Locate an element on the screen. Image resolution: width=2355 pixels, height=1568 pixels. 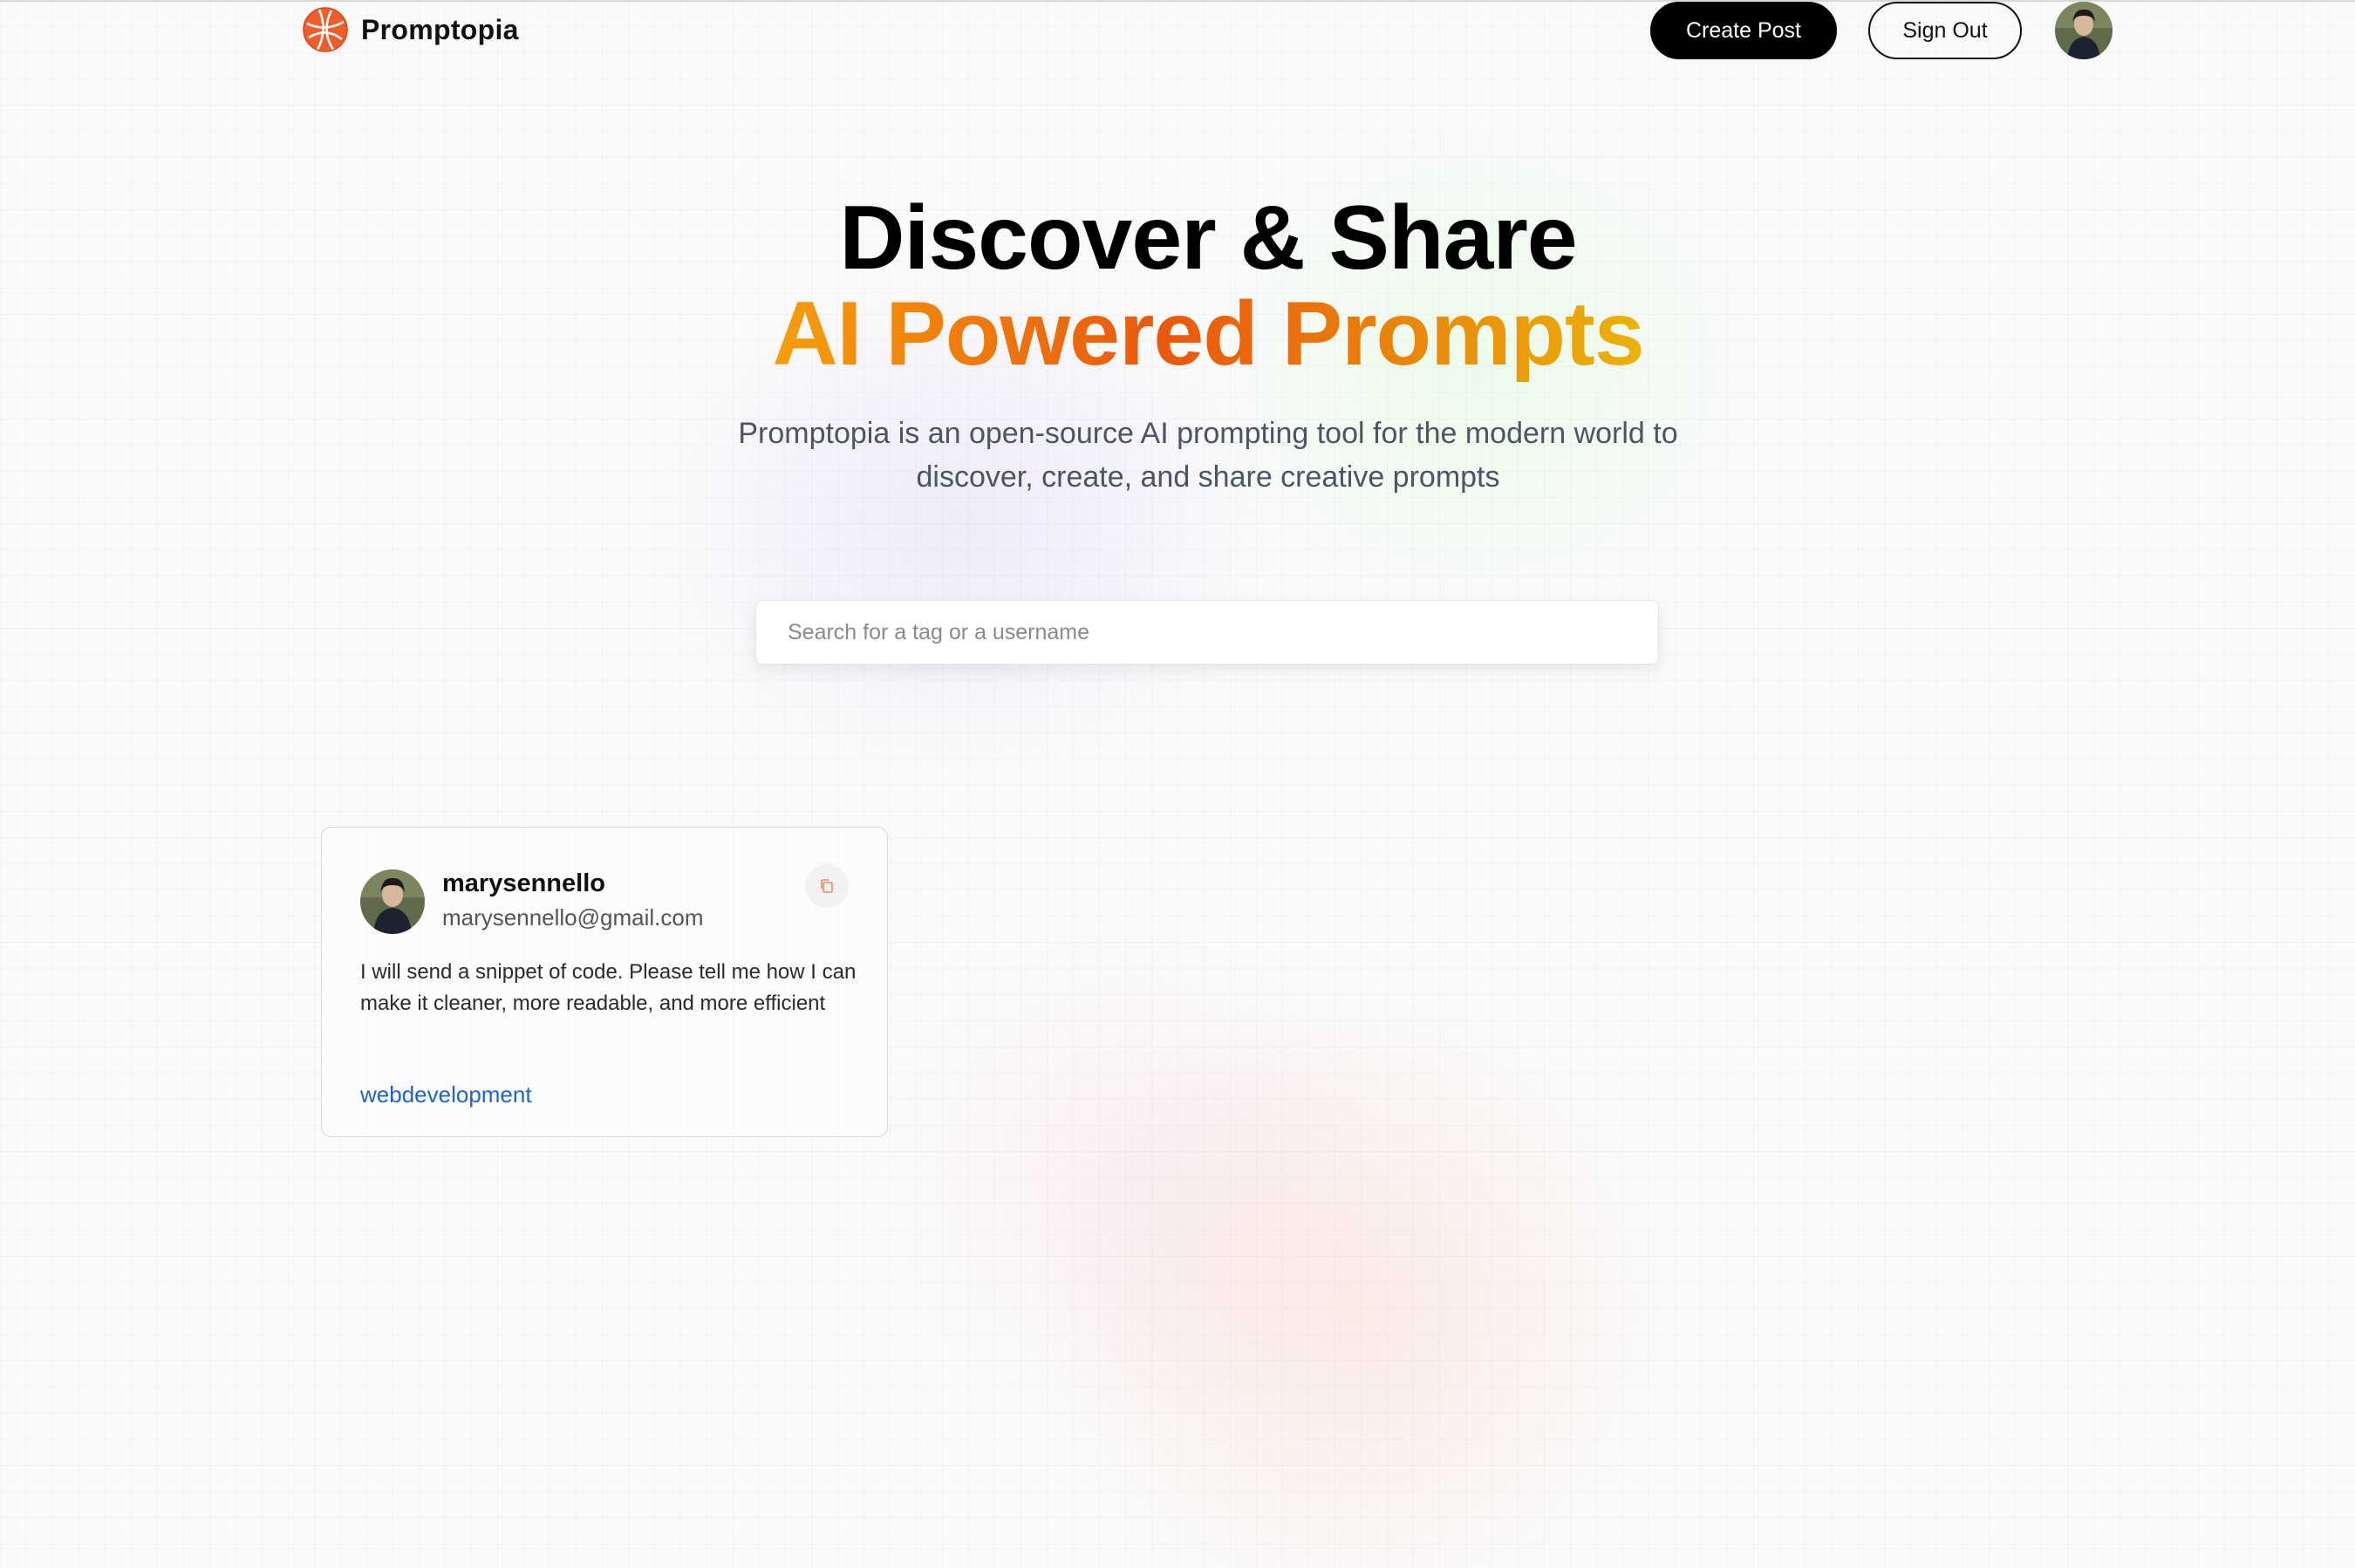
copy-icon is located at coordinates (827, 886).